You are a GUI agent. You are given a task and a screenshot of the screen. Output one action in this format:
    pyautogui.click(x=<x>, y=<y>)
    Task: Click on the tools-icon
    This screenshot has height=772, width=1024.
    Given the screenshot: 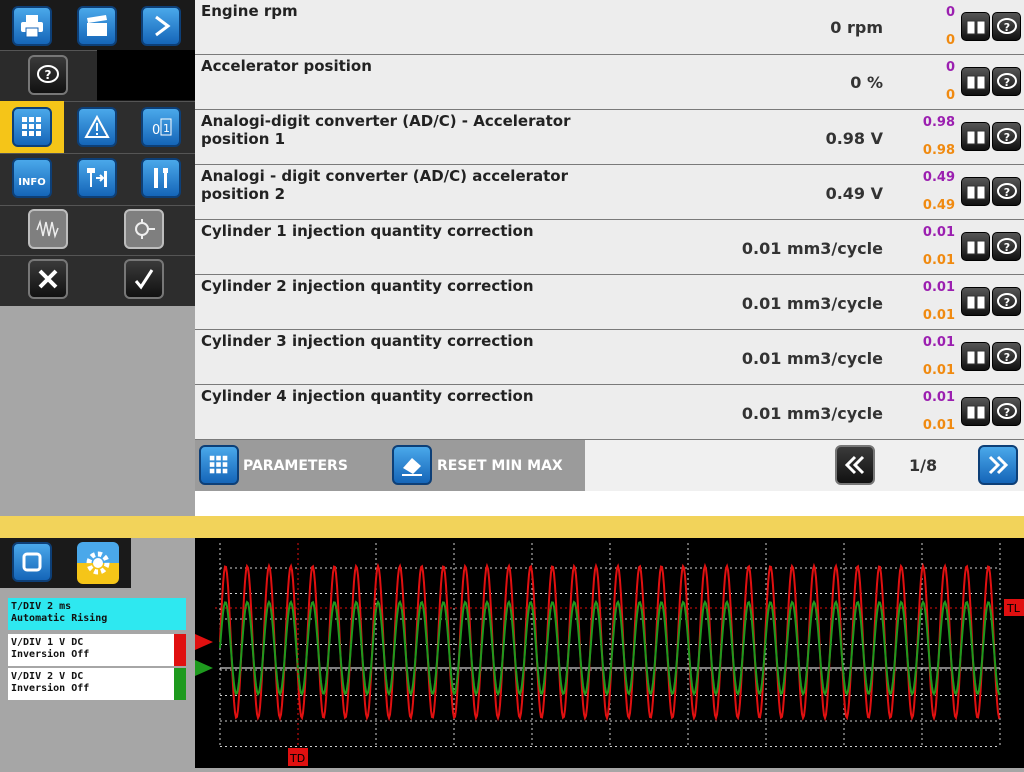 What is the action you would take?
    pyautogui.click(x=161, y=178)
    